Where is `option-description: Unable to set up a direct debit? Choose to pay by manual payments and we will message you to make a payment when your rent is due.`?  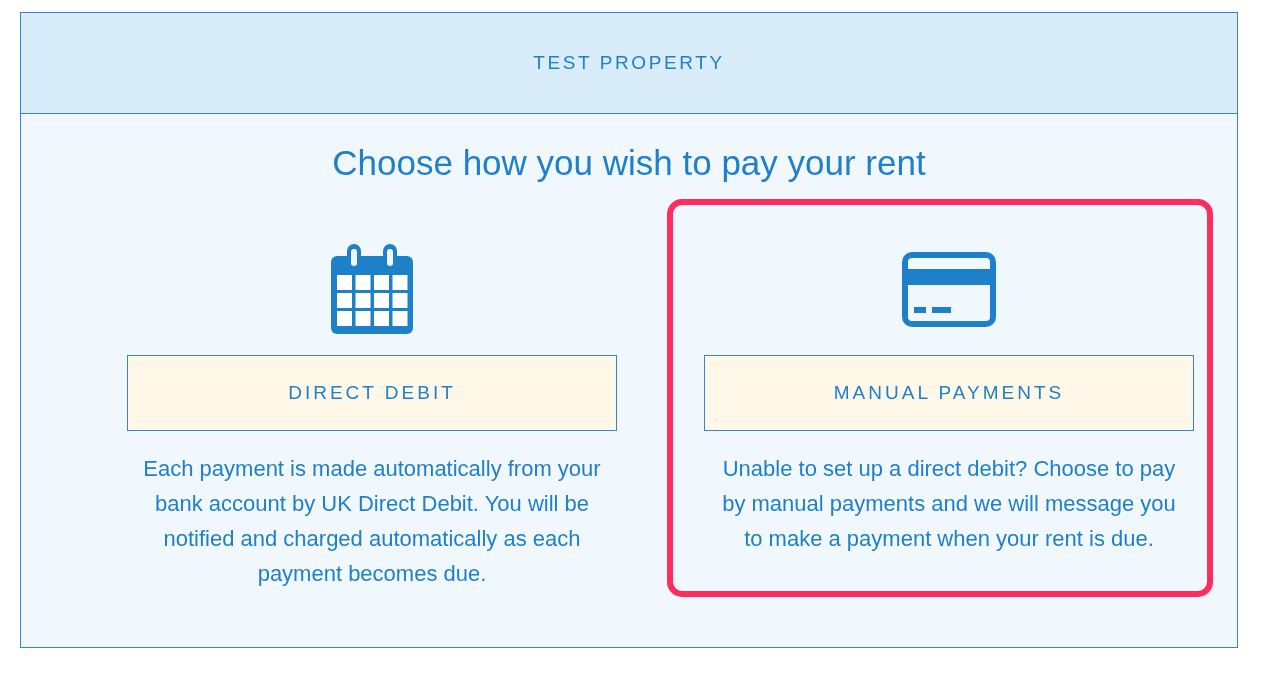
option-description: Unable to set up a direct debit? Choose to pay by manual payments and we will message you to make a payment when your rent is due. is located at coordinates (949, 504).